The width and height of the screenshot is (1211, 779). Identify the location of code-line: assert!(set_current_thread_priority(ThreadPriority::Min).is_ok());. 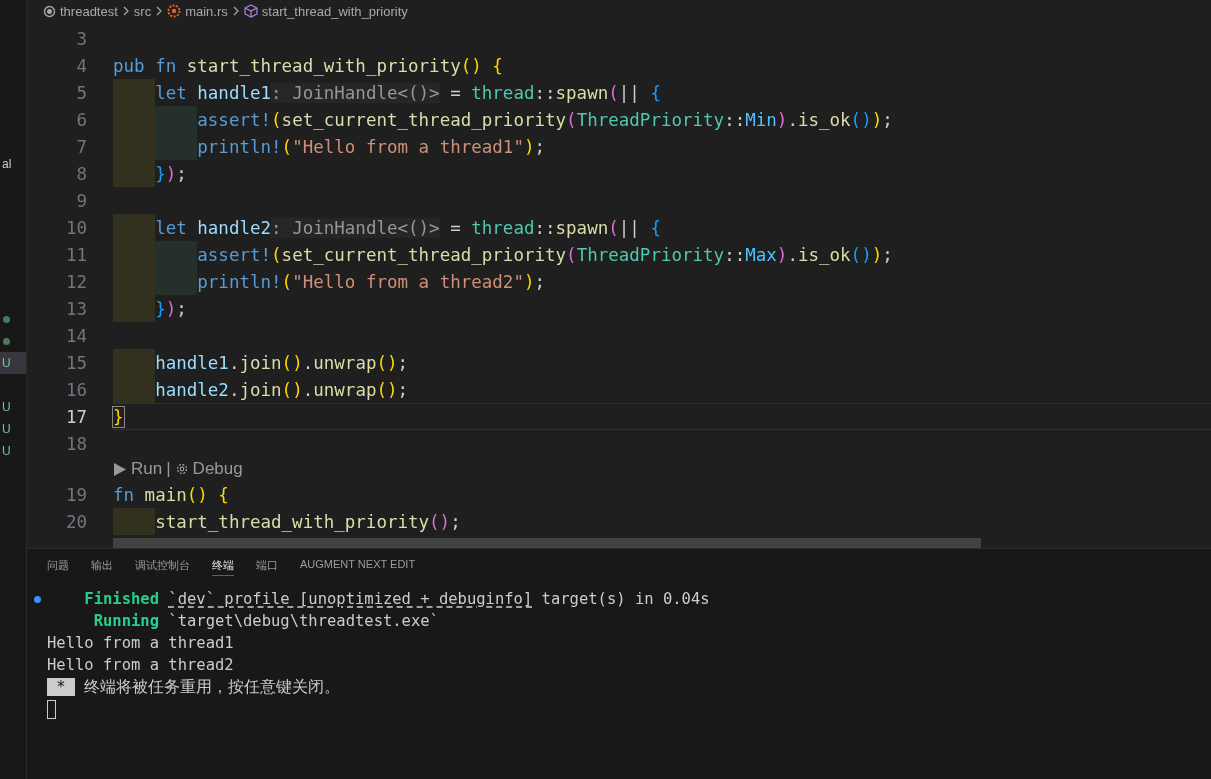
(662, 119).